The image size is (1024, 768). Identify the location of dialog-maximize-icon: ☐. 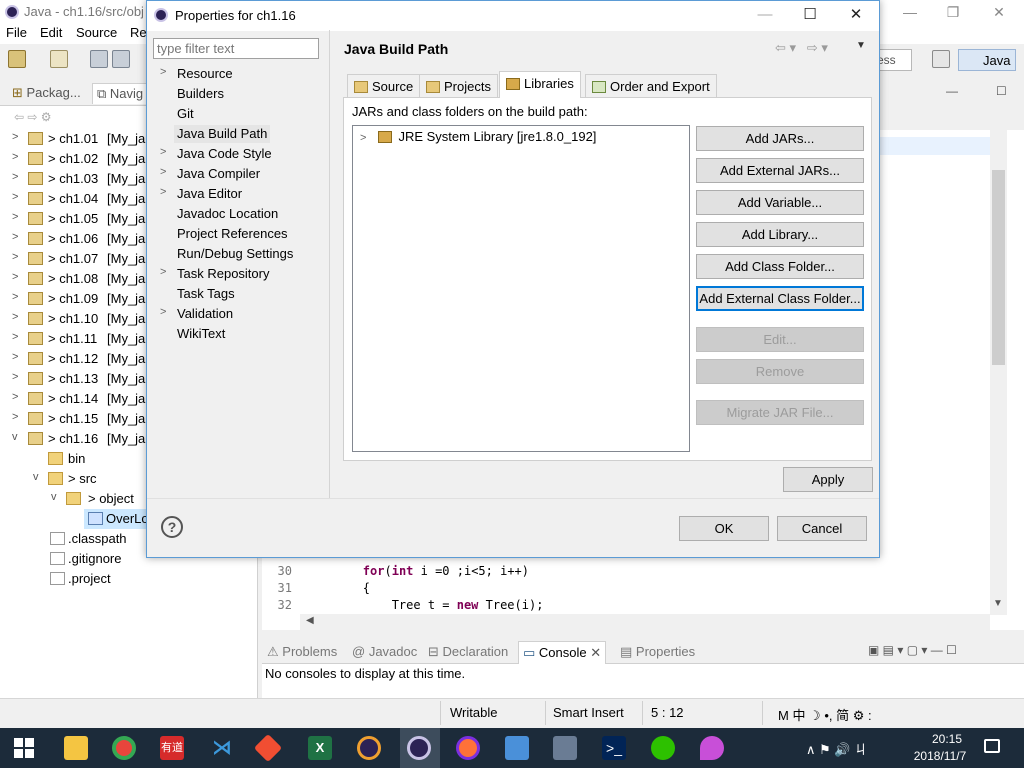
(810, 15).